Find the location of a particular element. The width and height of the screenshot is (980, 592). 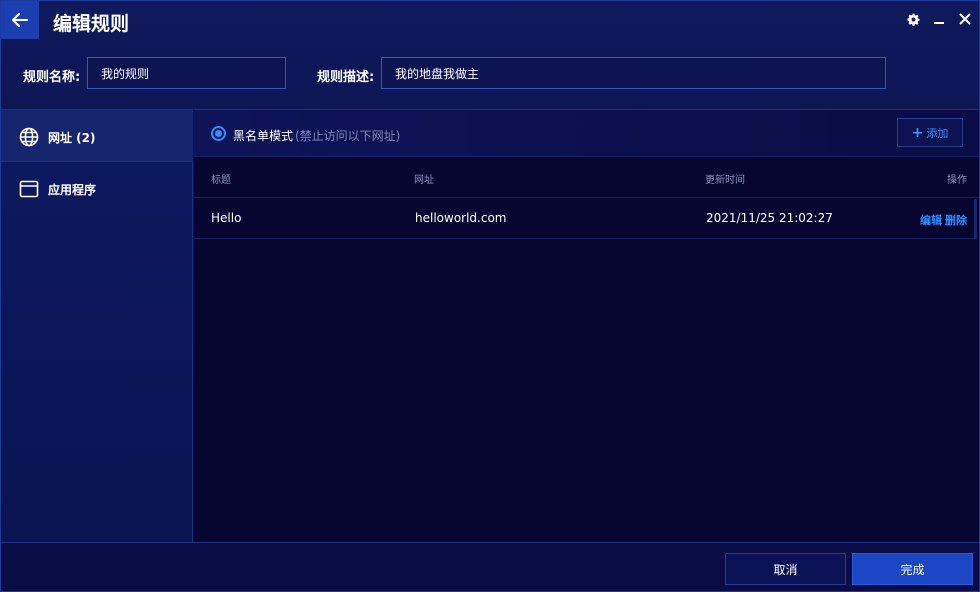

rule-desc-label: 规则描述: is located at coordinates (346, 77).